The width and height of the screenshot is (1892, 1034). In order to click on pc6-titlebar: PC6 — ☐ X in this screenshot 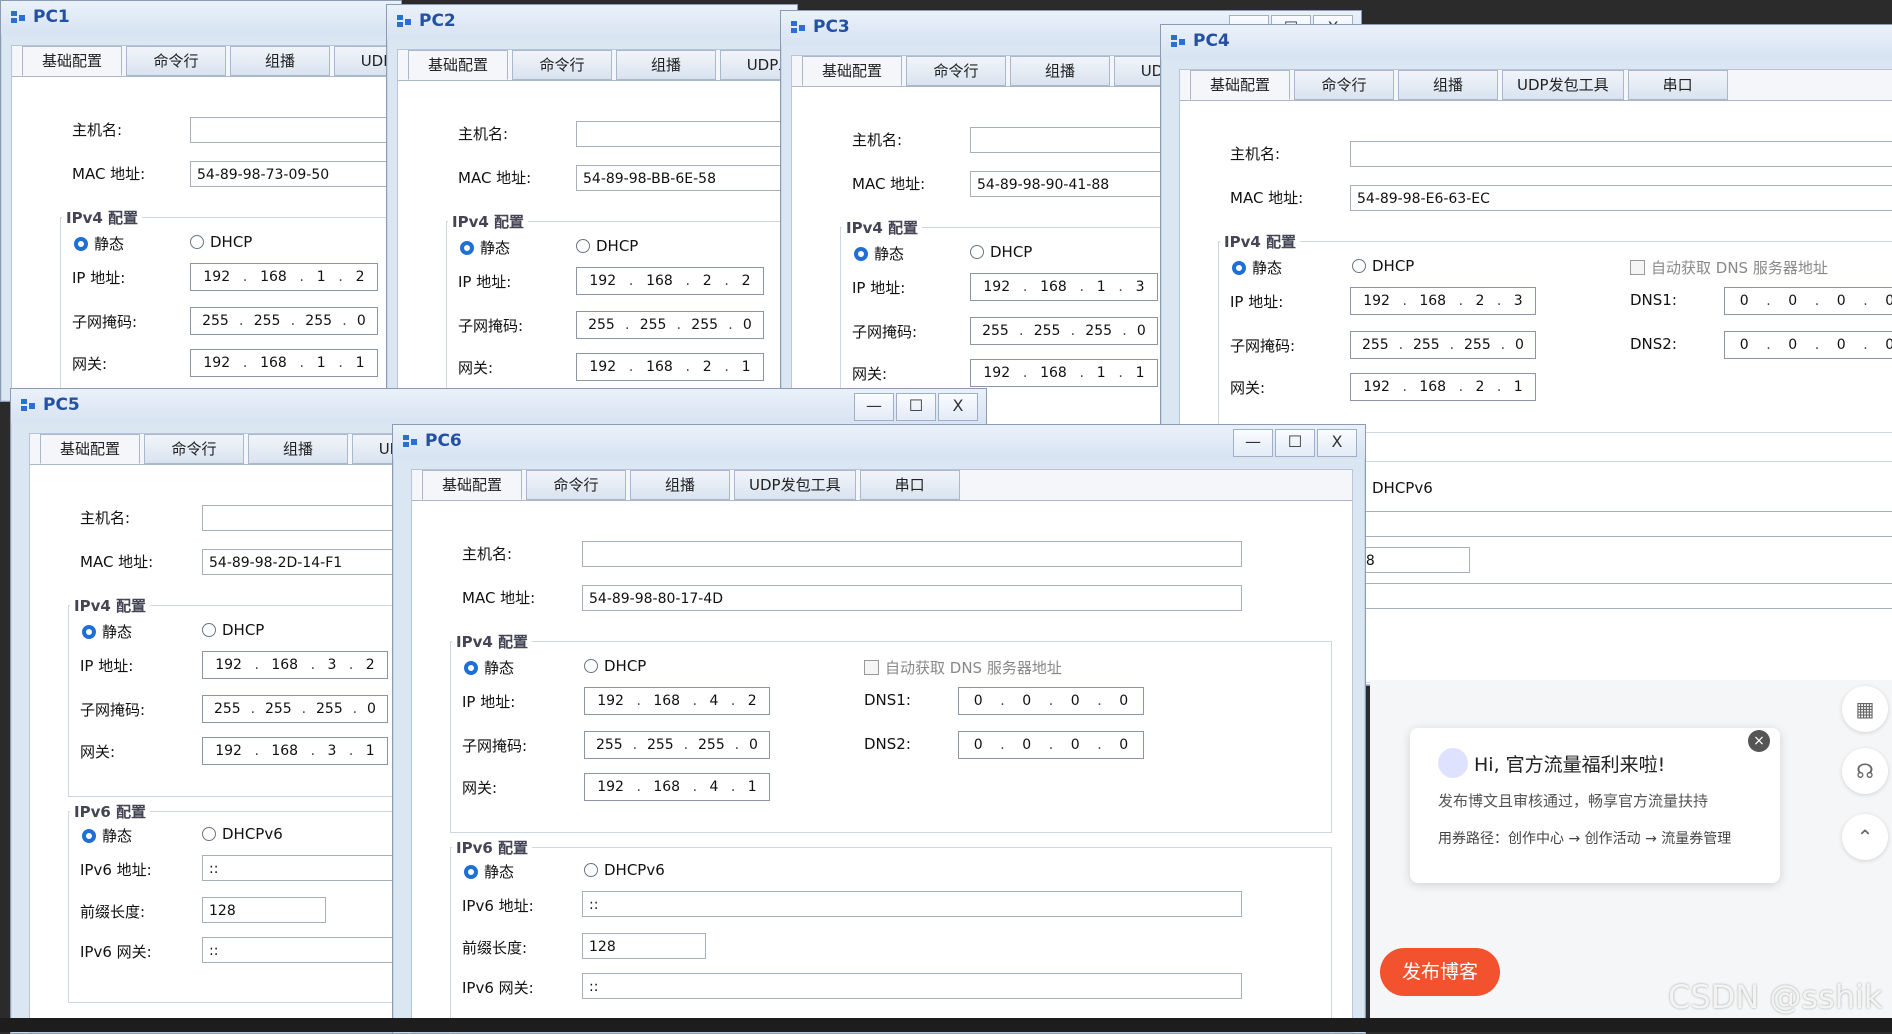, I will do `click(879, 442)`.